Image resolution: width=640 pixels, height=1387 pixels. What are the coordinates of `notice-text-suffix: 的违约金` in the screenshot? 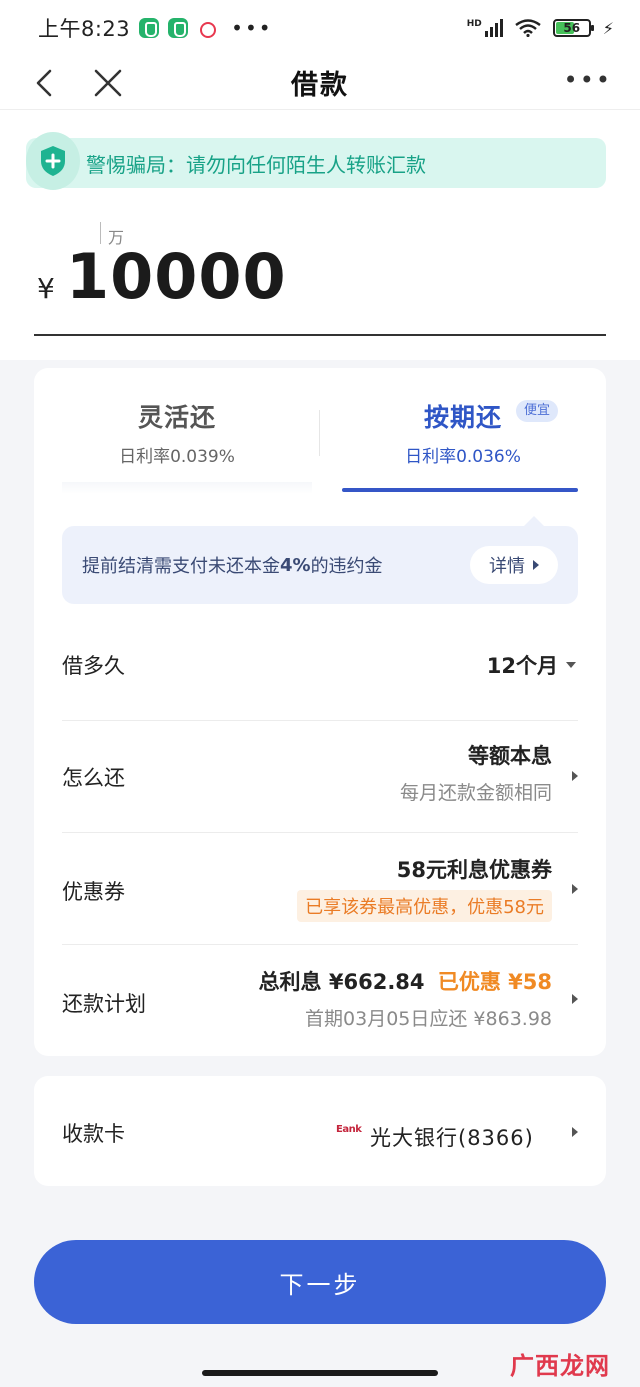 It's located at (346, 566).